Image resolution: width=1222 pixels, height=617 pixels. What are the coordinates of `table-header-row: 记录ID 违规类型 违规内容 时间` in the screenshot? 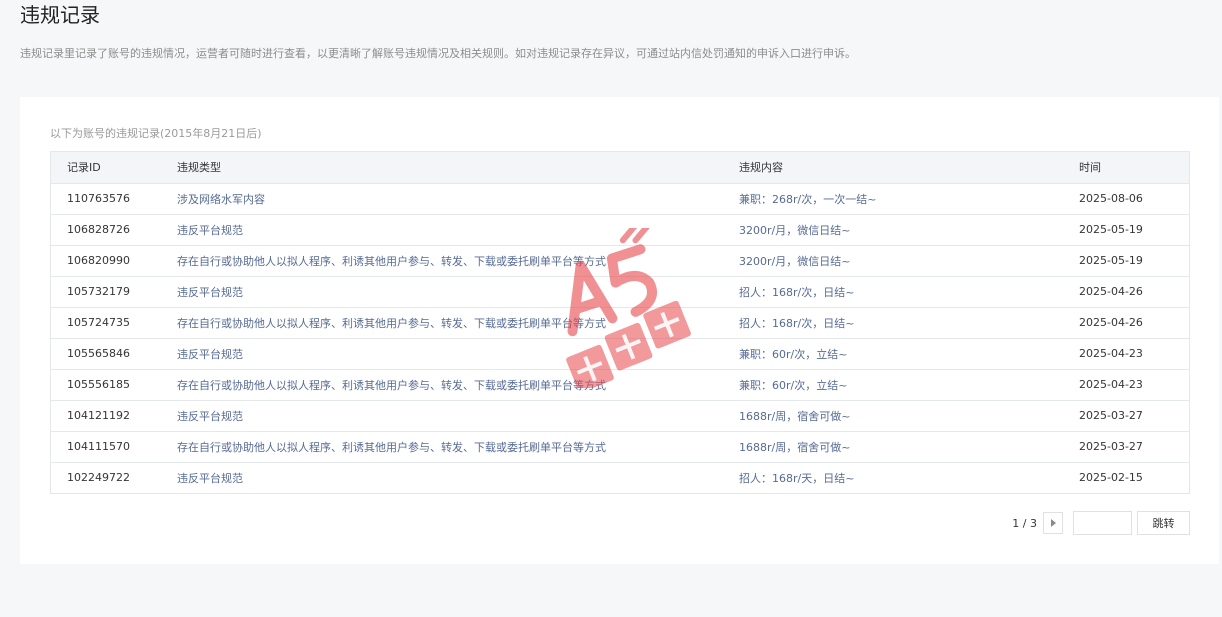 It's located at (620, 167).